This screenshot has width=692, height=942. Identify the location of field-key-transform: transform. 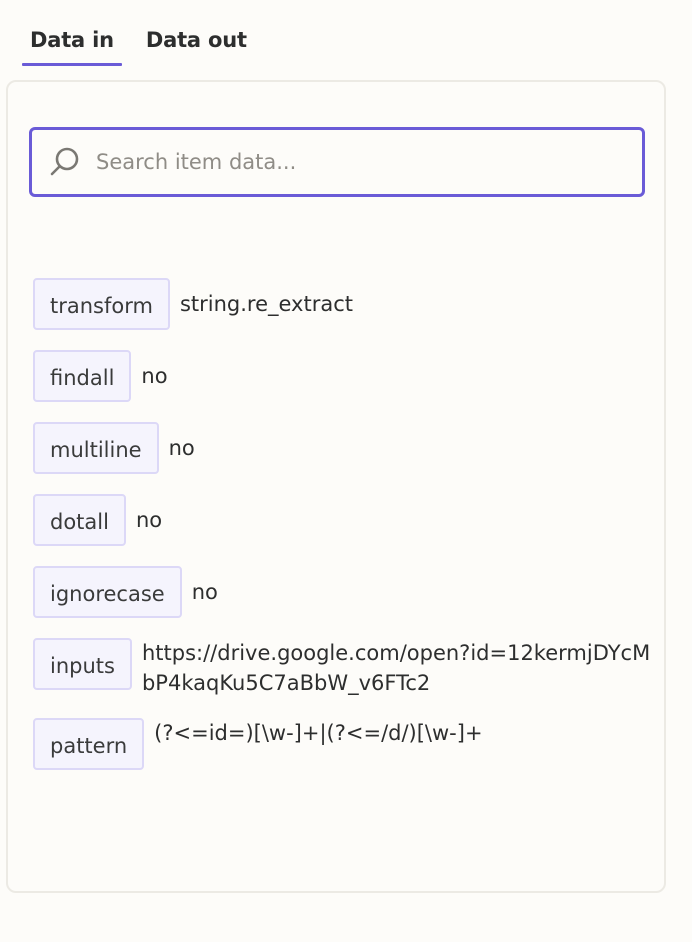
(101, 304).